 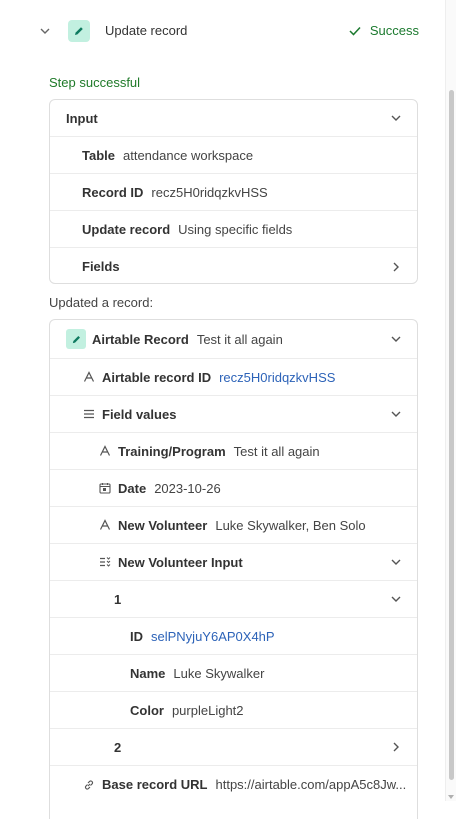 What do you see at coordinates (146, 30) in the screenshot?
I see `step-title: Update record` at bounding box center [146, 30].